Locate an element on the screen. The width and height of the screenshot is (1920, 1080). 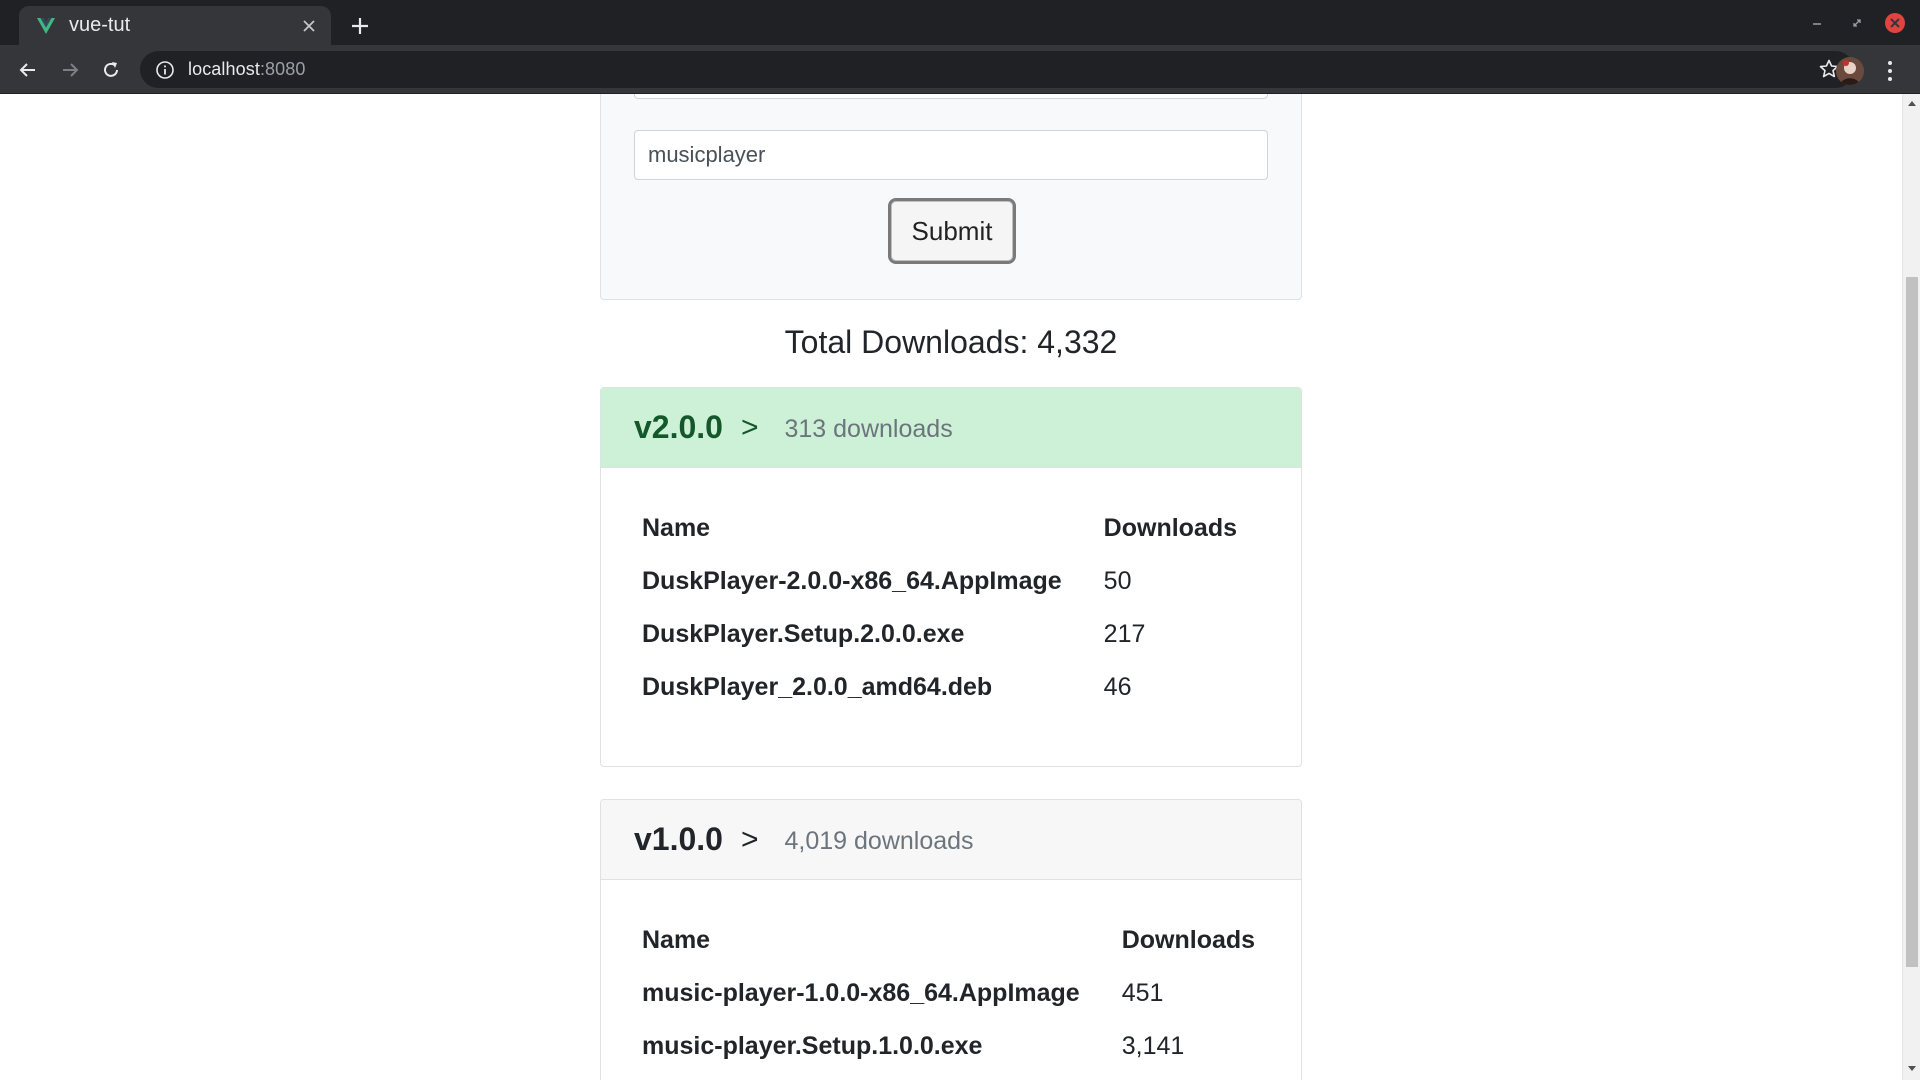
close-tab-icon is located at coordinates (309, 26).